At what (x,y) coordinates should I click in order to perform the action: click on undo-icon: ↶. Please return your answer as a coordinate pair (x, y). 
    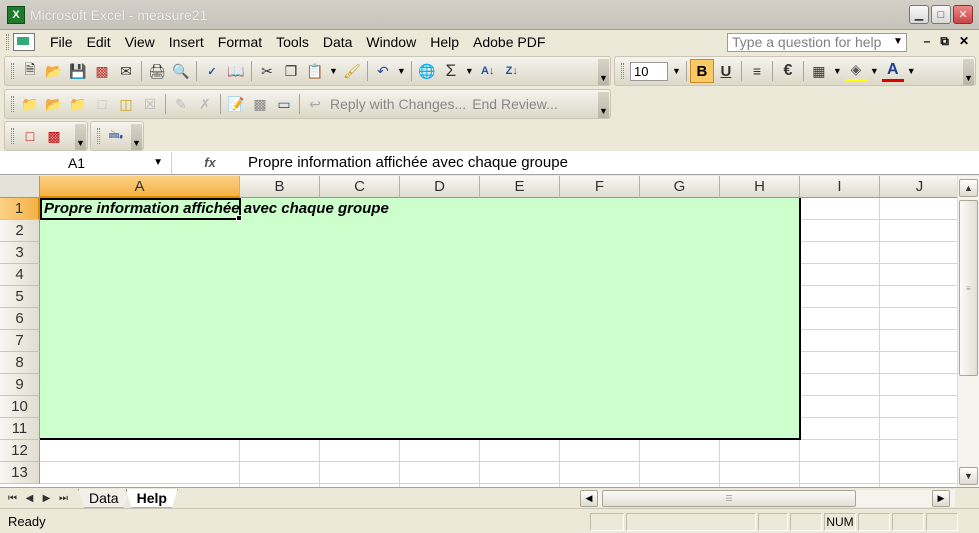
    Looking at the image, I should click on (383, 71).